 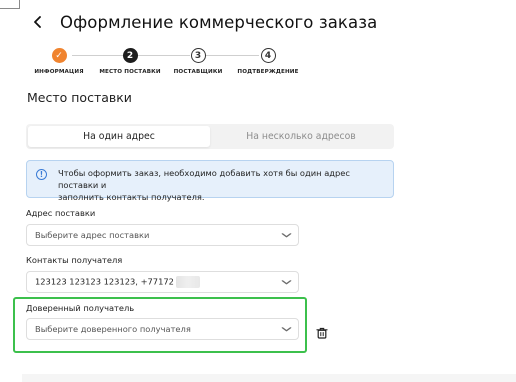 What do you see at coordinates (162, 235) in the screenshot?
I see `address-select: Выберите адрес поставки` at bounding box center [162, 235].